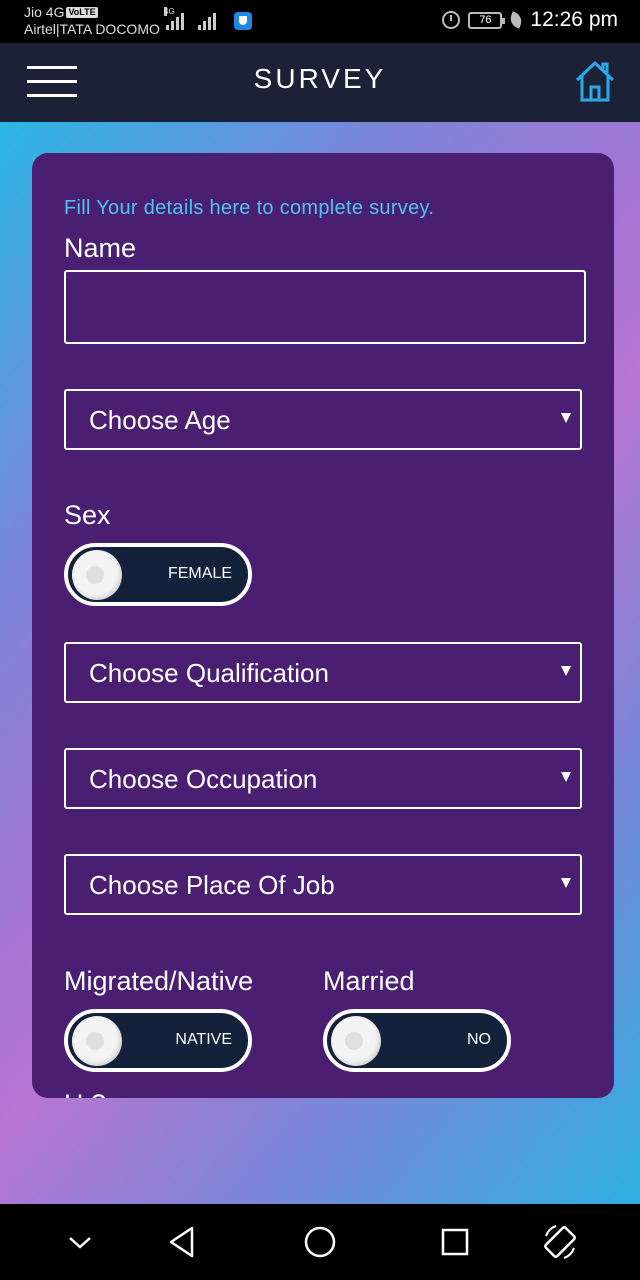 The image size is (640, 1280). Describe the element at coordinates (243, 21) in the screenshot. I see `security-shield-icon` at that location.